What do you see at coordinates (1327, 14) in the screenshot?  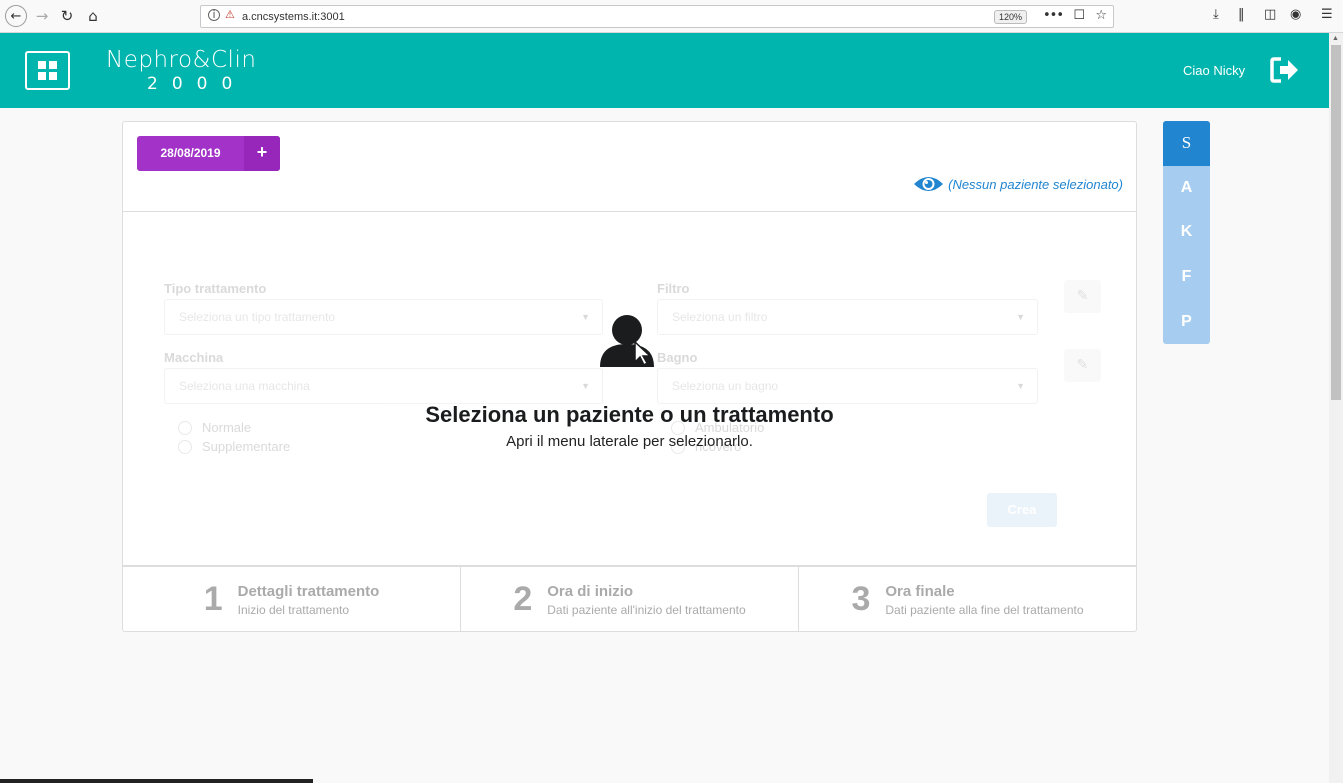 I see `menu-icon: ☰` at bounding box center [1327, 14].